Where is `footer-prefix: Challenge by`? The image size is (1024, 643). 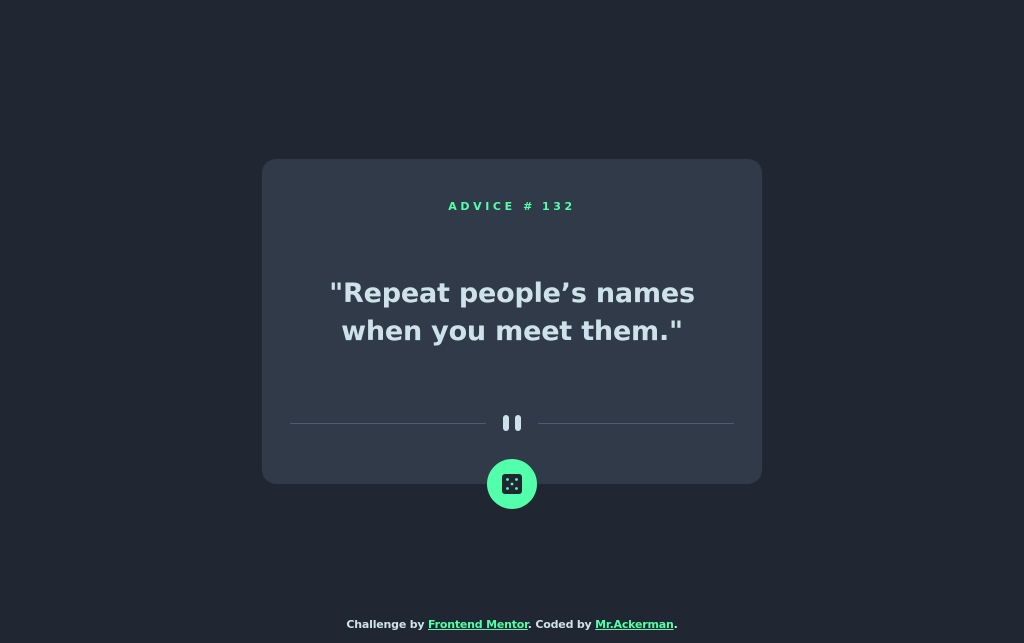
footer-prefix: Challenge by is located at coordinates (385, 624).